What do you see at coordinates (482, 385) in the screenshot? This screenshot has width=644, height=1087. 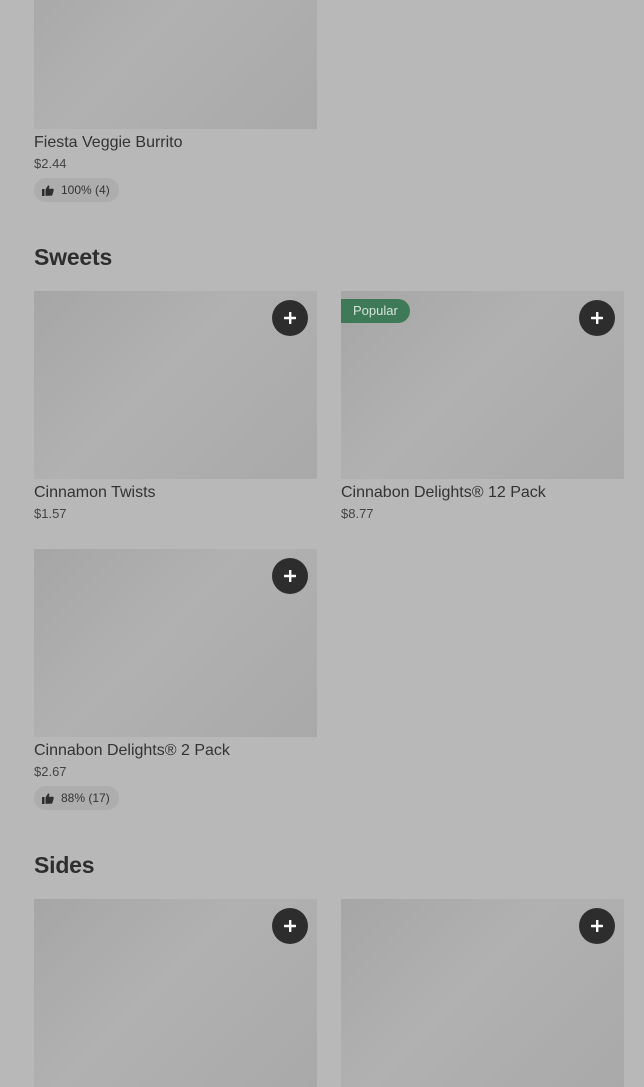 I see `item-image: Popular` at bounding box center [482, 385].